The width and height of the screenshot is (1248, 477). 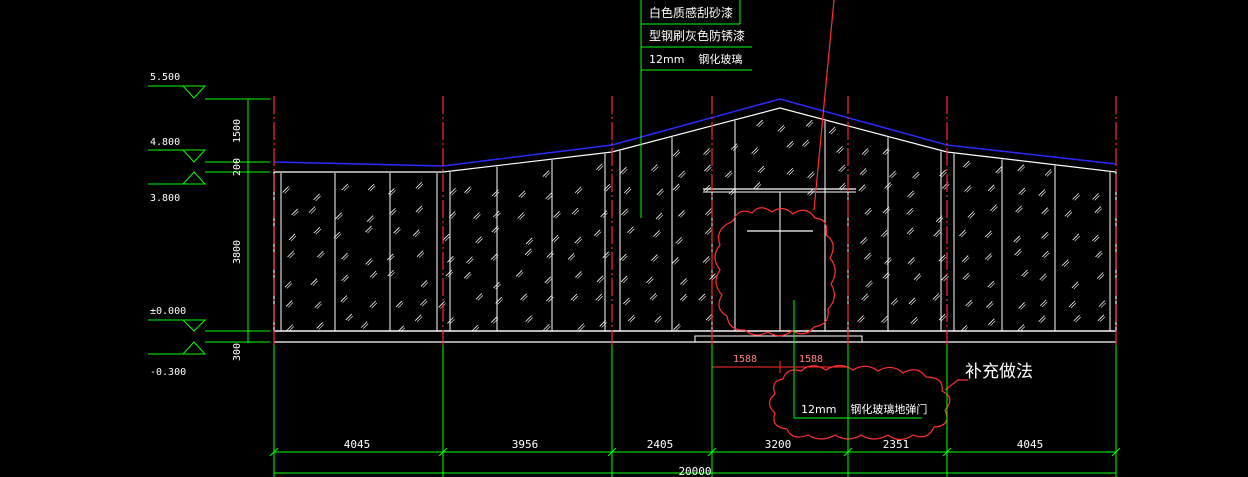 I want to click on door-dimension: 1588 1588, so click(x=780, y=363).